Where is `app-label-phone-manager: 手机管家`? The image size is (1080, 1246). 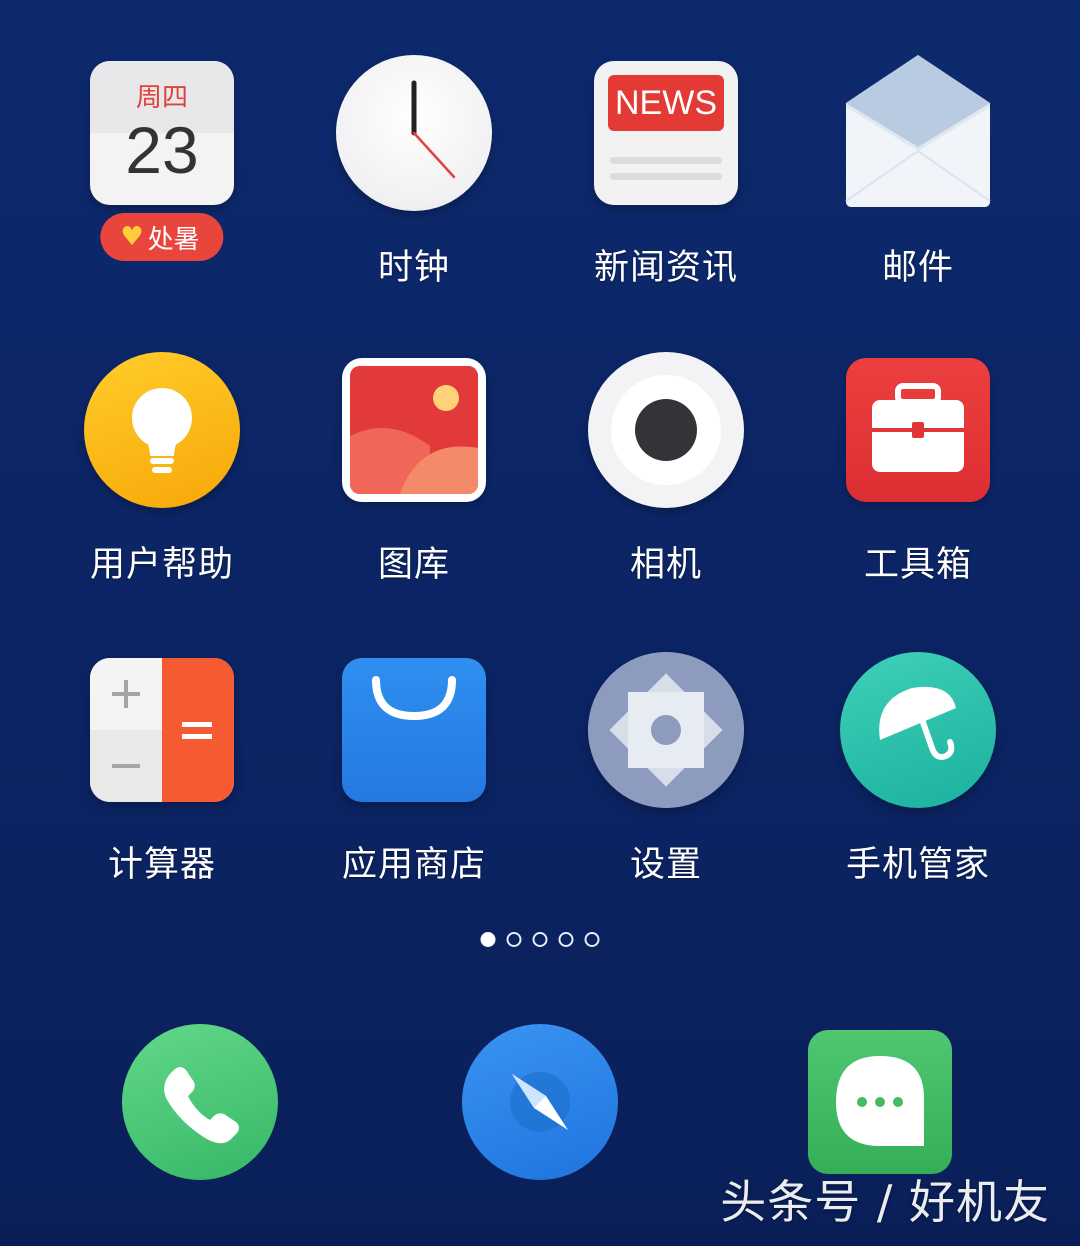 app-label-phone-manager: 手机管家 is located at coordinates (917, 865).